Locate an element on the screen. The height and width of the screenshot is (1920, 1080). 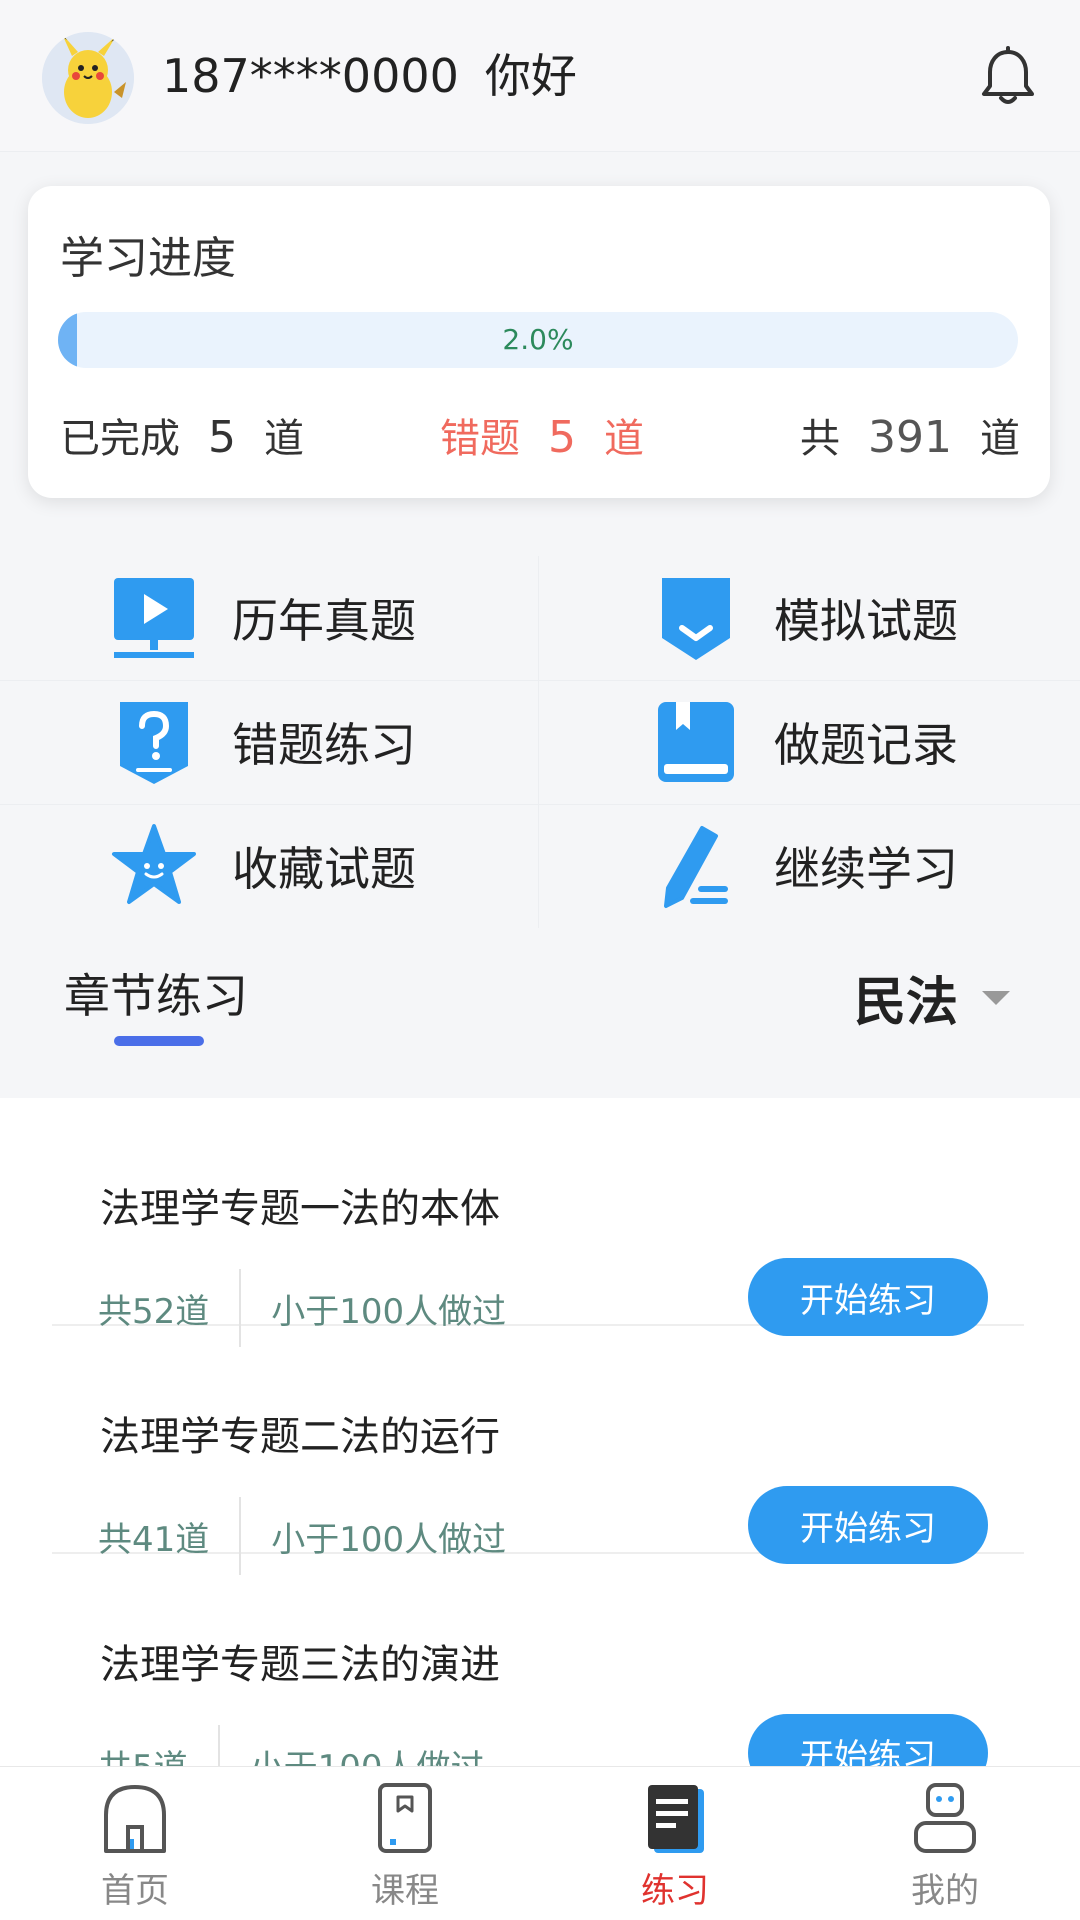
total-count: 391 is located at coordinates (910, 437).